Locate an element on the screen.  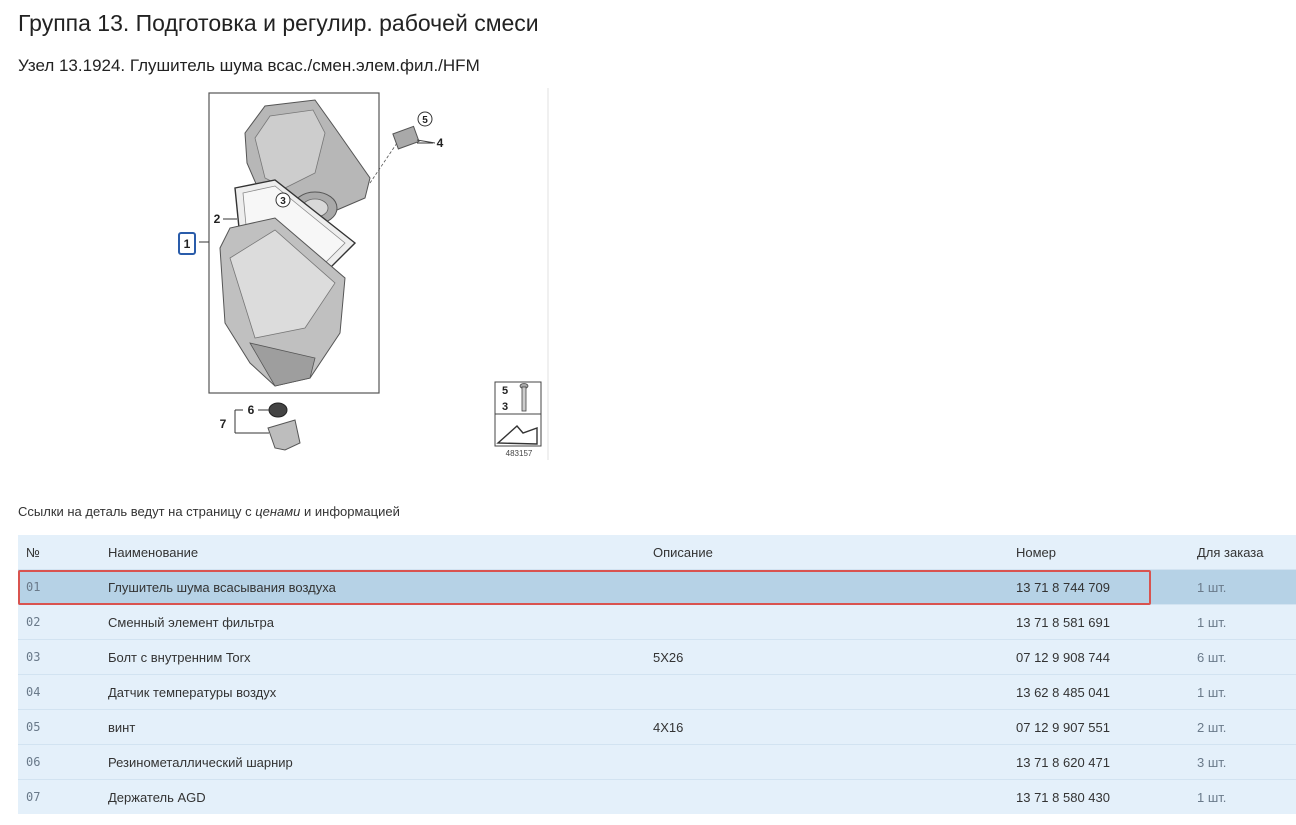
part-number: 13 71 8 581 691 is located at coordinates (1098, 622).